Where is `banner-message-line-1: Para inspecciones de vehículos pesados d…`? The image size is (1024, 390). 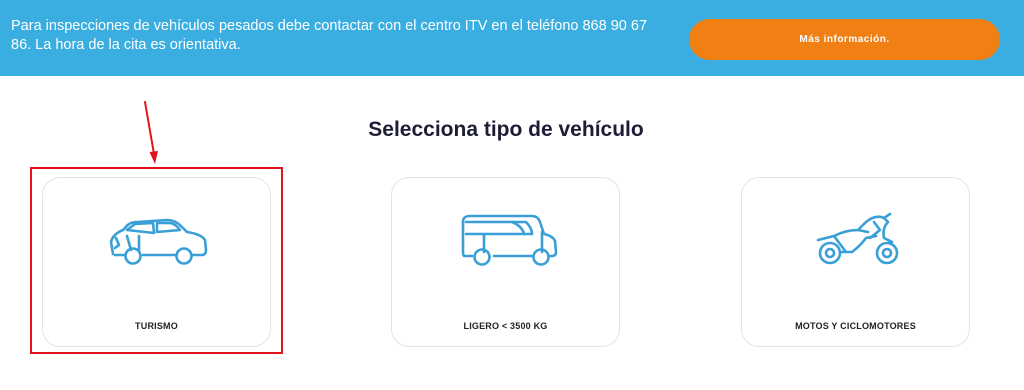
banner-message-line-1: Para inspecciones de vehículos pesados d… is located at coordinates (329, 26).